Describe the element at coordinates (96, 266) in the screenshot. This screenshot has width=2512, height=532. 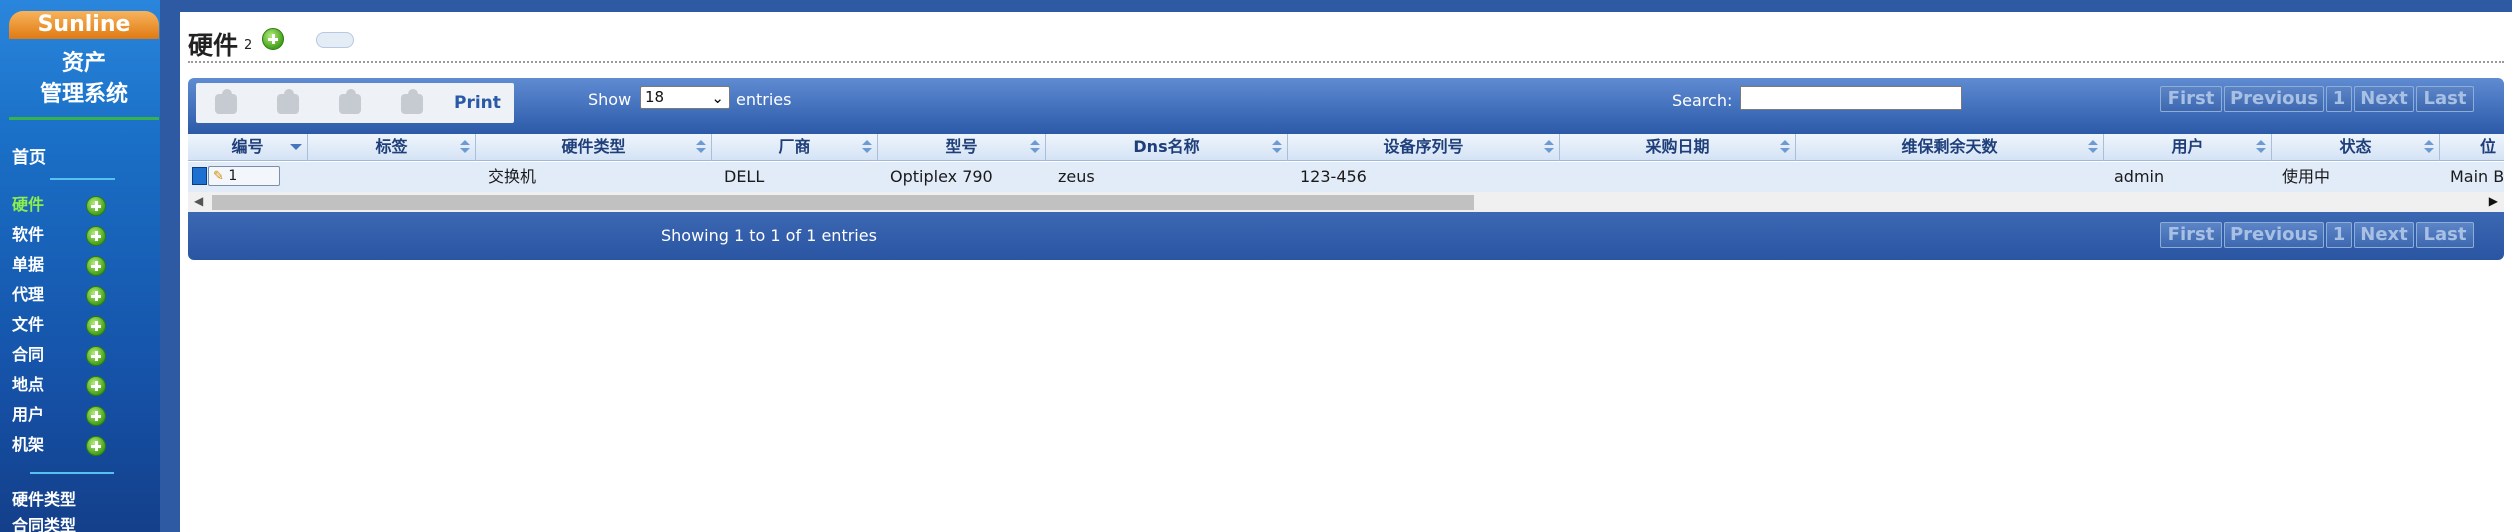
I see `add-ticket-icon` at that location.